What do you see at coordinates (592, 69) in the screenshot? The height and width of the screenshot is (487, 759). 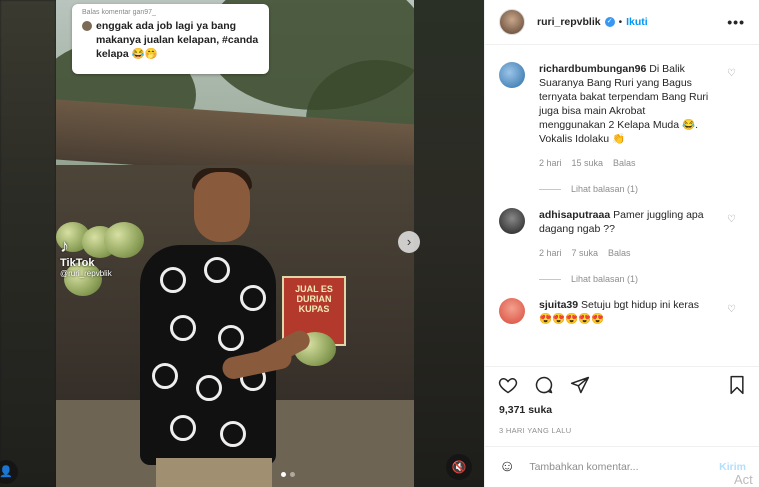 I see `comment-username: richardbumbungan96` at bounding box center [592, 69].